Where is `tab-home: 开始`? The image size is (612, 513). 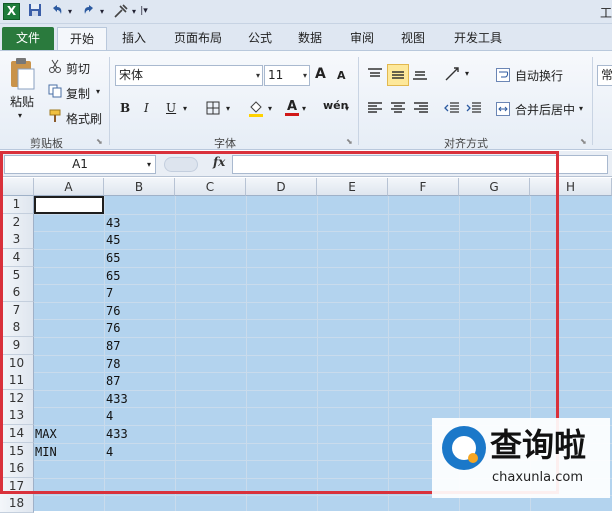 tab-home: 开始 is located at coordinates (82, 38).